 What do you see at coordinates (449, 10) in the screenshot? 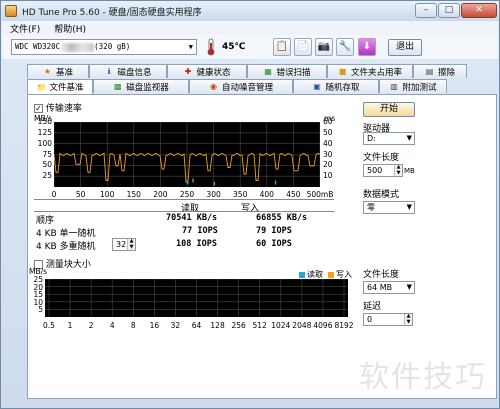
I see `maximize-button: □` at bounding box center [449, 10].